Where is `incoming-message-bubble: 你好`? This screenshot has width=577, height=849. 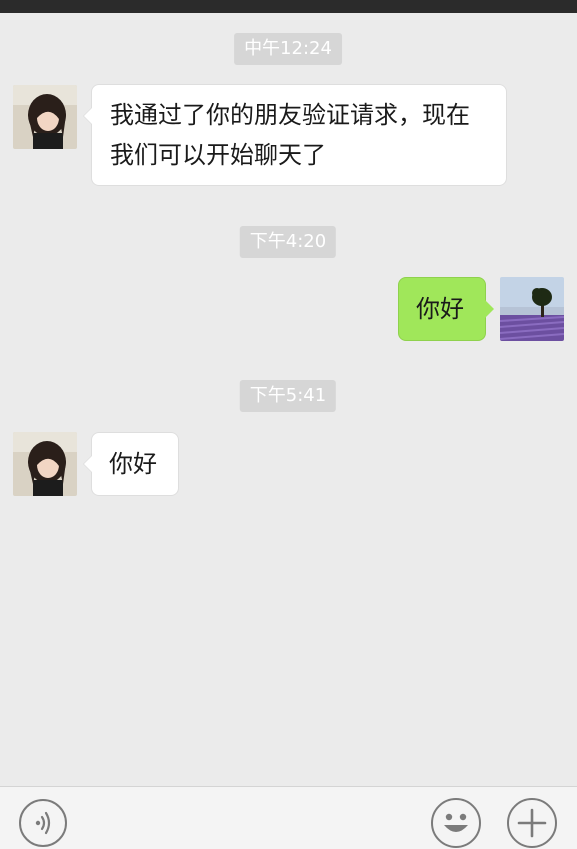 incoming-message-bubble: 你好 is located at coordinates (131, 464).